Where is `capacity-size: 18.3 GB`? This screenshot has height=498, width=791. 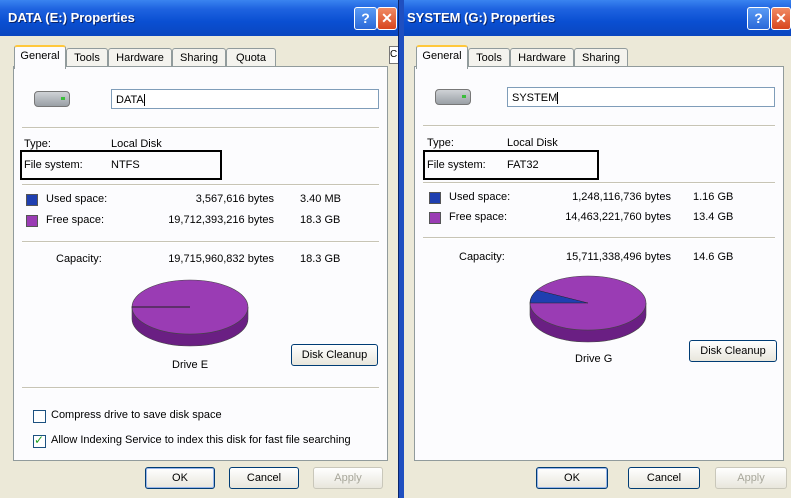 capacity-size: 18.3 GB is located at coordinates (320, 259).